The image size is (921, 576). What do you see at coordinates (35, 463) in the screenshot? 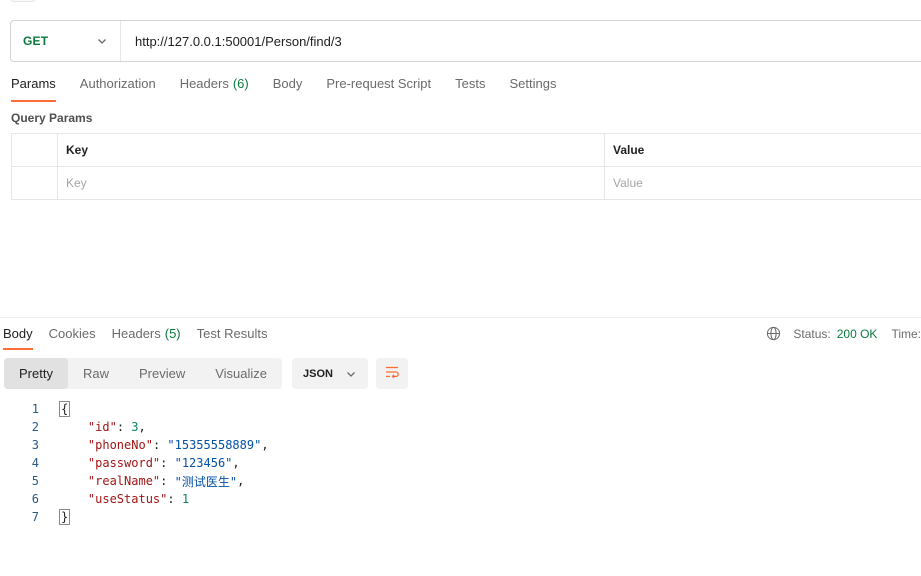
I see `line-number: 4` at bounding box center [35, 463].